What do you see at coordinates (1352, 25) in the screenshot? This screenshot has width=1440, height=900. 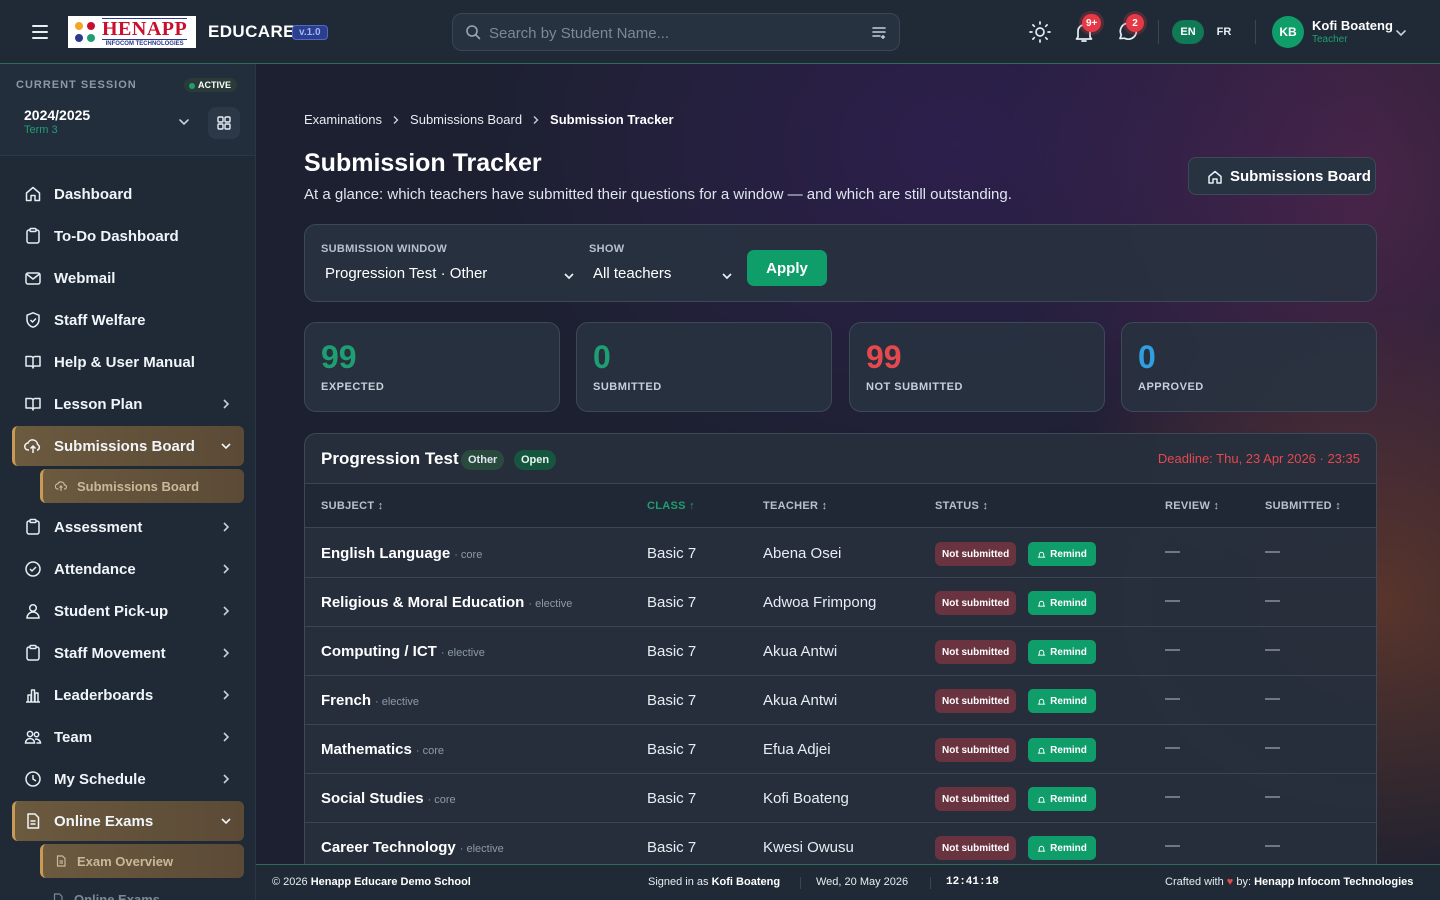 I see `user-name: Kofi Boateng` at bounding box center [1352, 25].